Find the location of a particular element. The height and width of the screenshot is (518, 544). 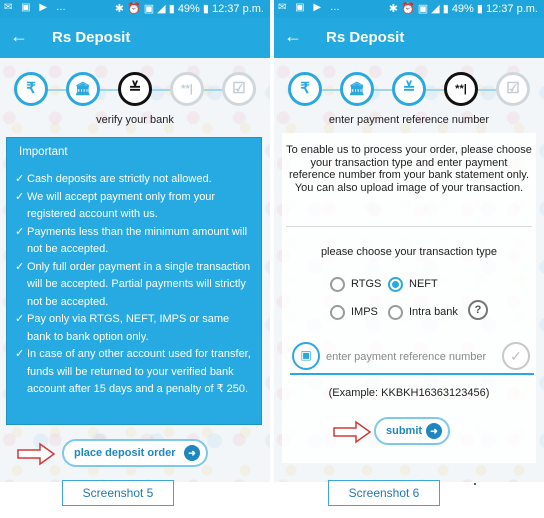

camera-icon: ▣ is located at coordinates (306, 356).